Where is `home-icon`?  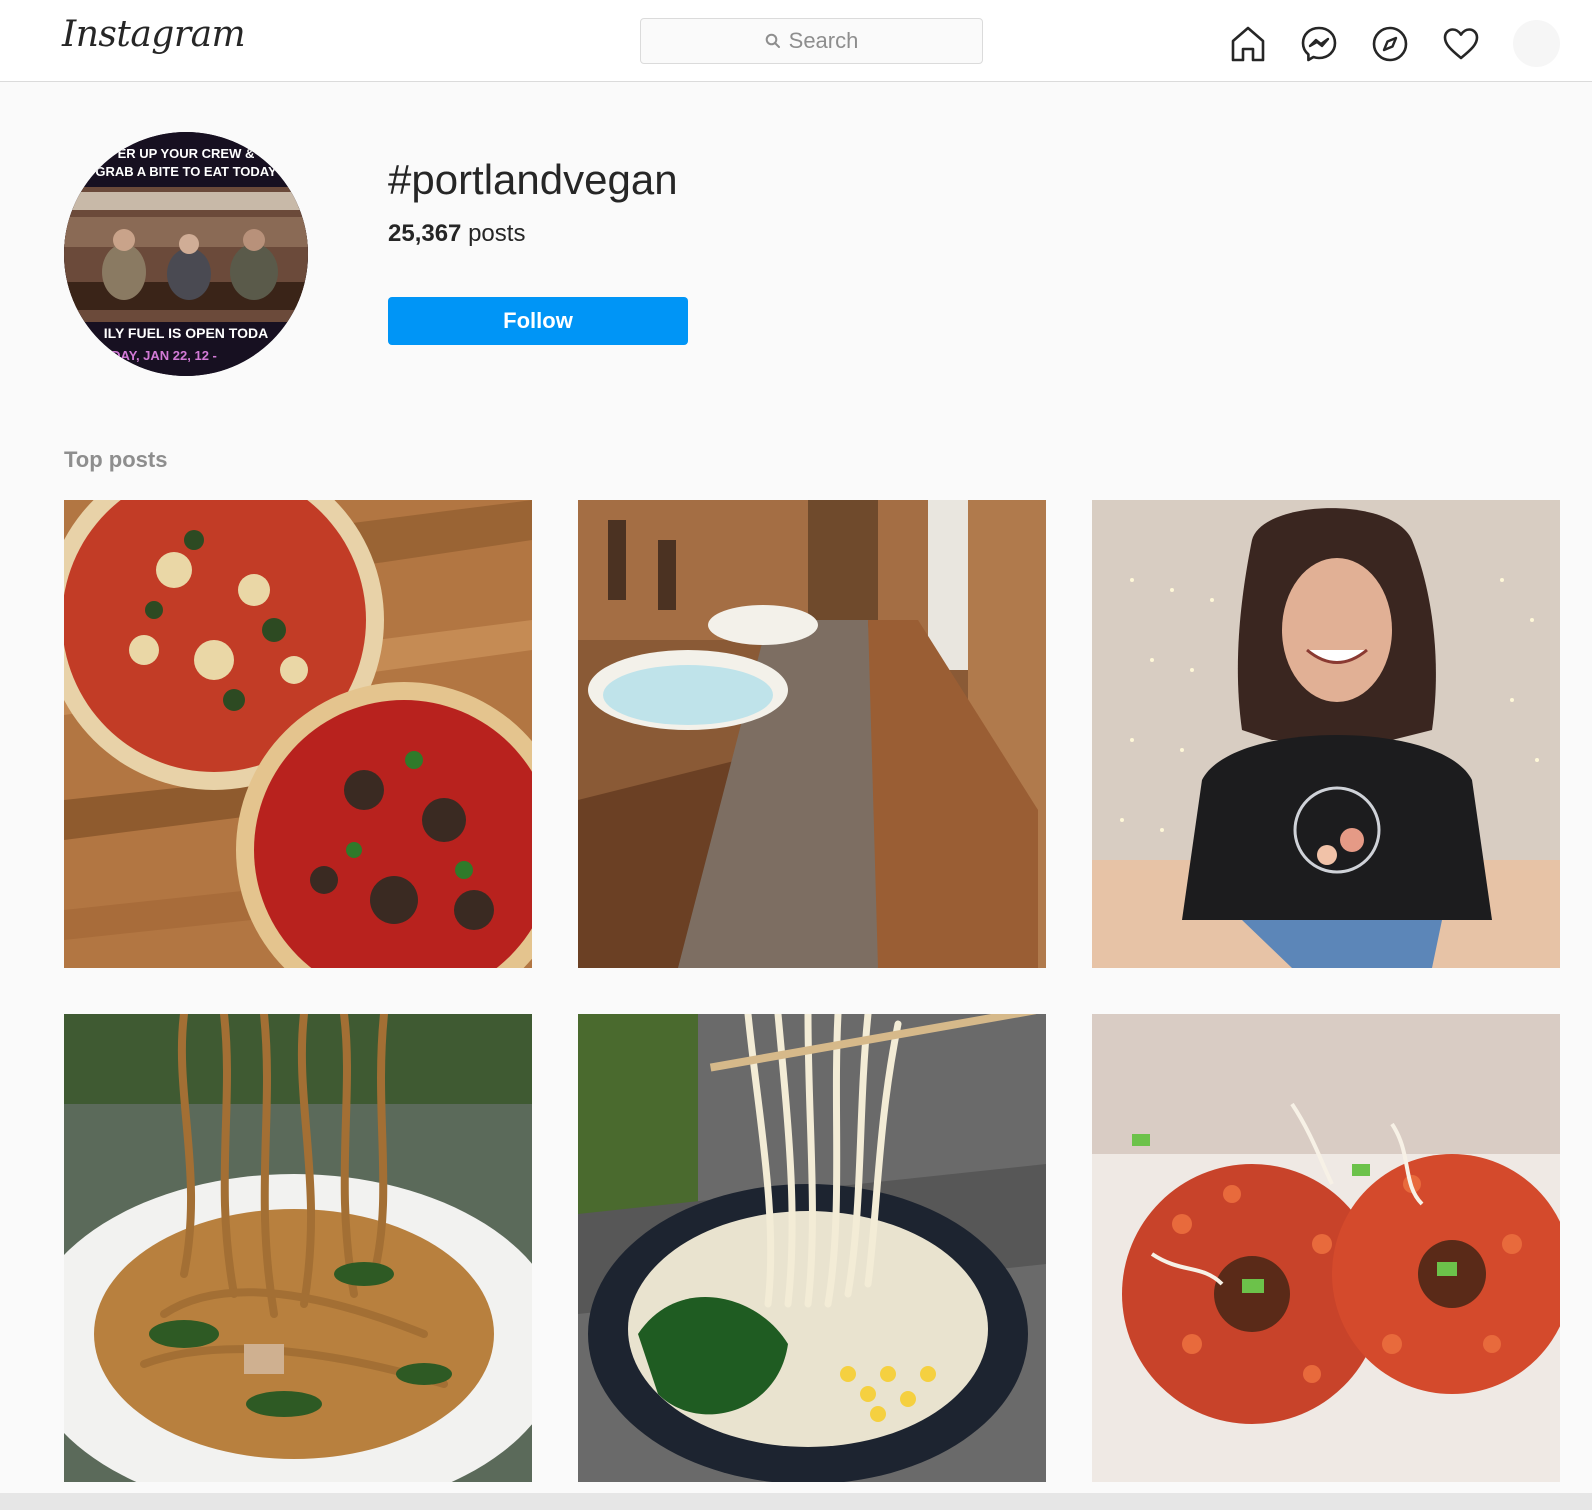
home-icon is located at coordinates (1248, 44).